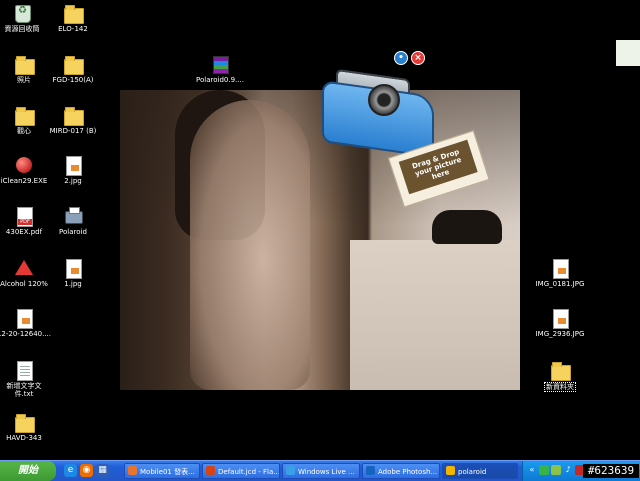  I want to click on desktop-icon-2-jpg: 2.jpg, so click(73, 170).